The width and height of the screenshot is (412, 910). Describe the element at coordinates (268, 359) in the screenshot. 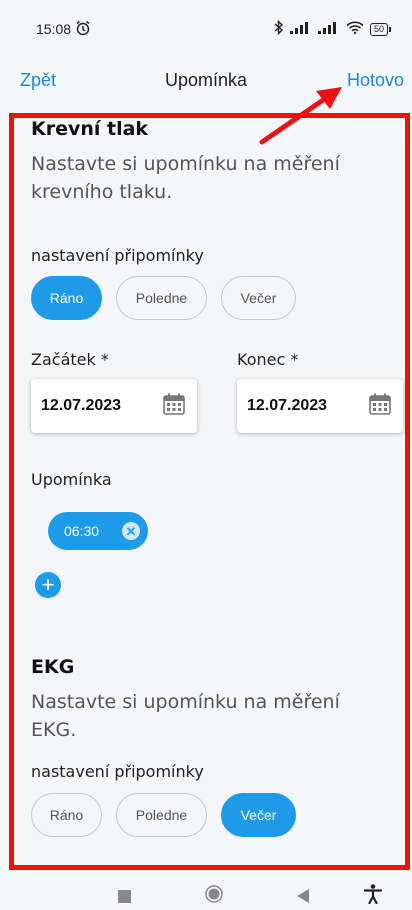

I see `end-date-label: Konec *` at that location.